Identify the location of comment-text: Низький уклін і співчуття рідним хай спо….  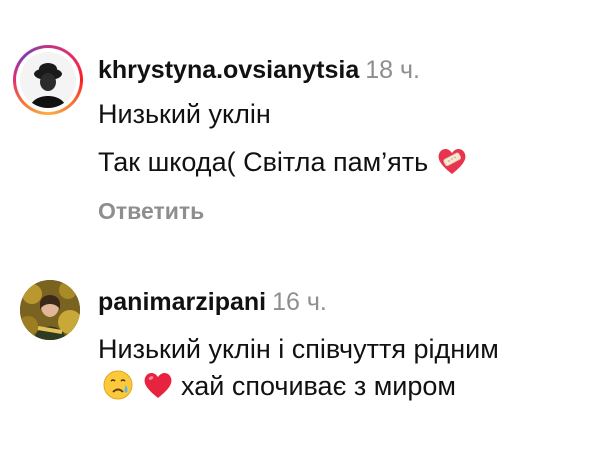
(313, 368).